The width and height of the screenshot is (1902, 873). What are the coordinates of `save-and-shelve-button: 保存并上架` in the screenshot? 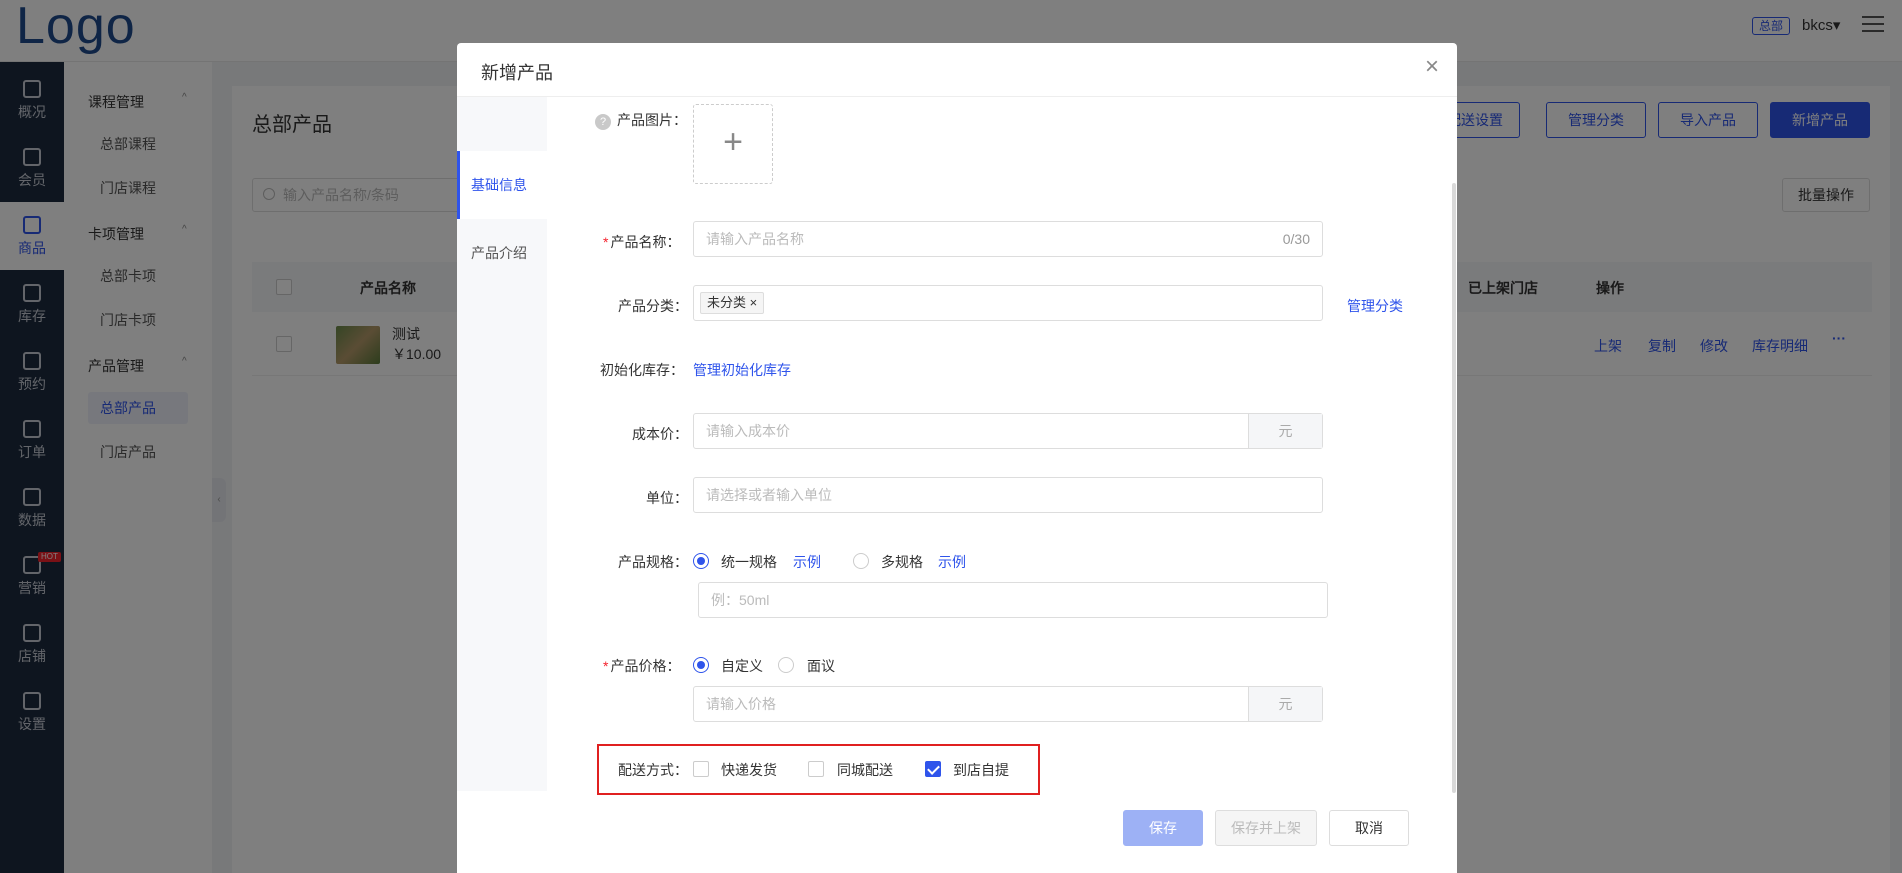 It's located at (1266, 828).